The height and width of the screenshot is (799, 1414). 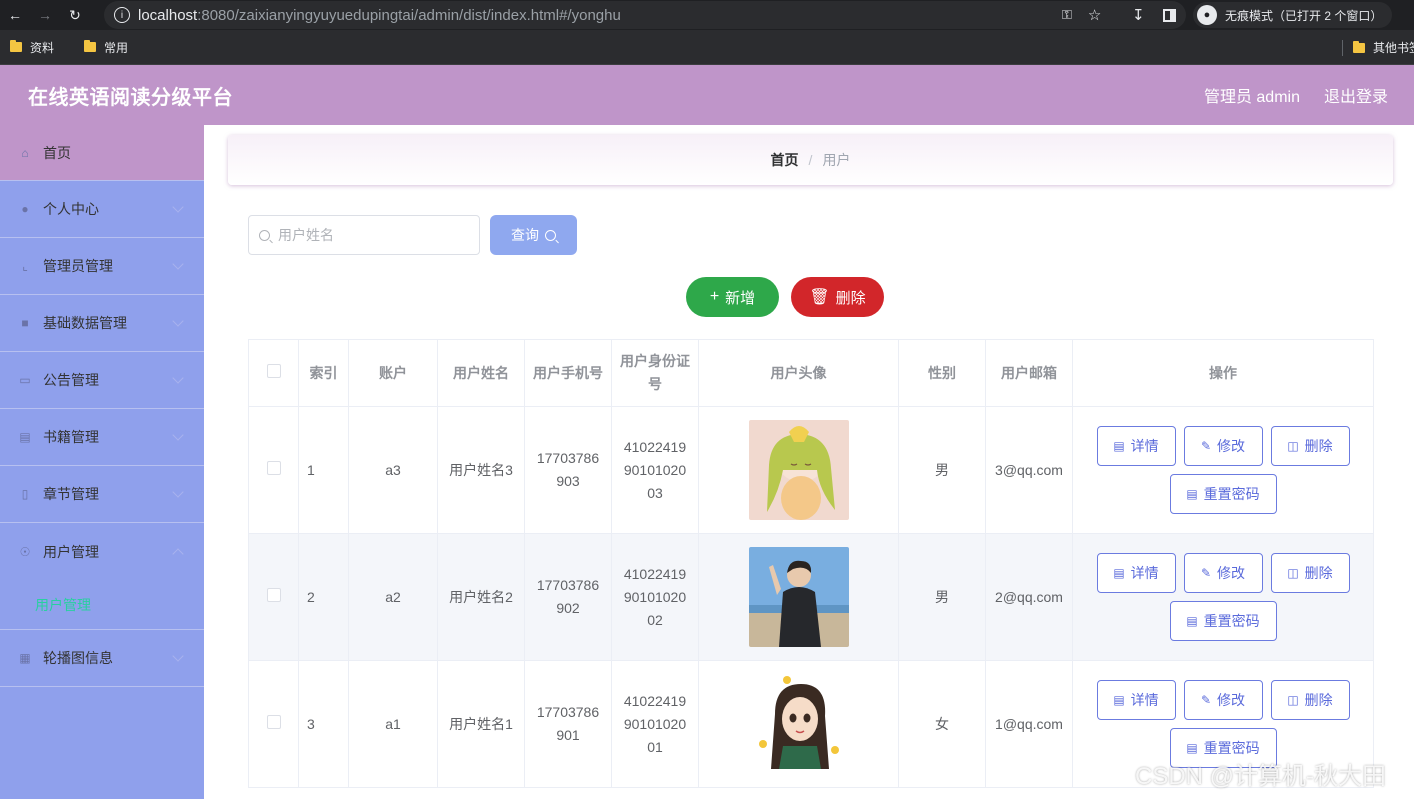 What do you see at coordinates (42, 47) in the screenshot?
I see `bookmark-label: 资料` at bounding box center [42, 47].